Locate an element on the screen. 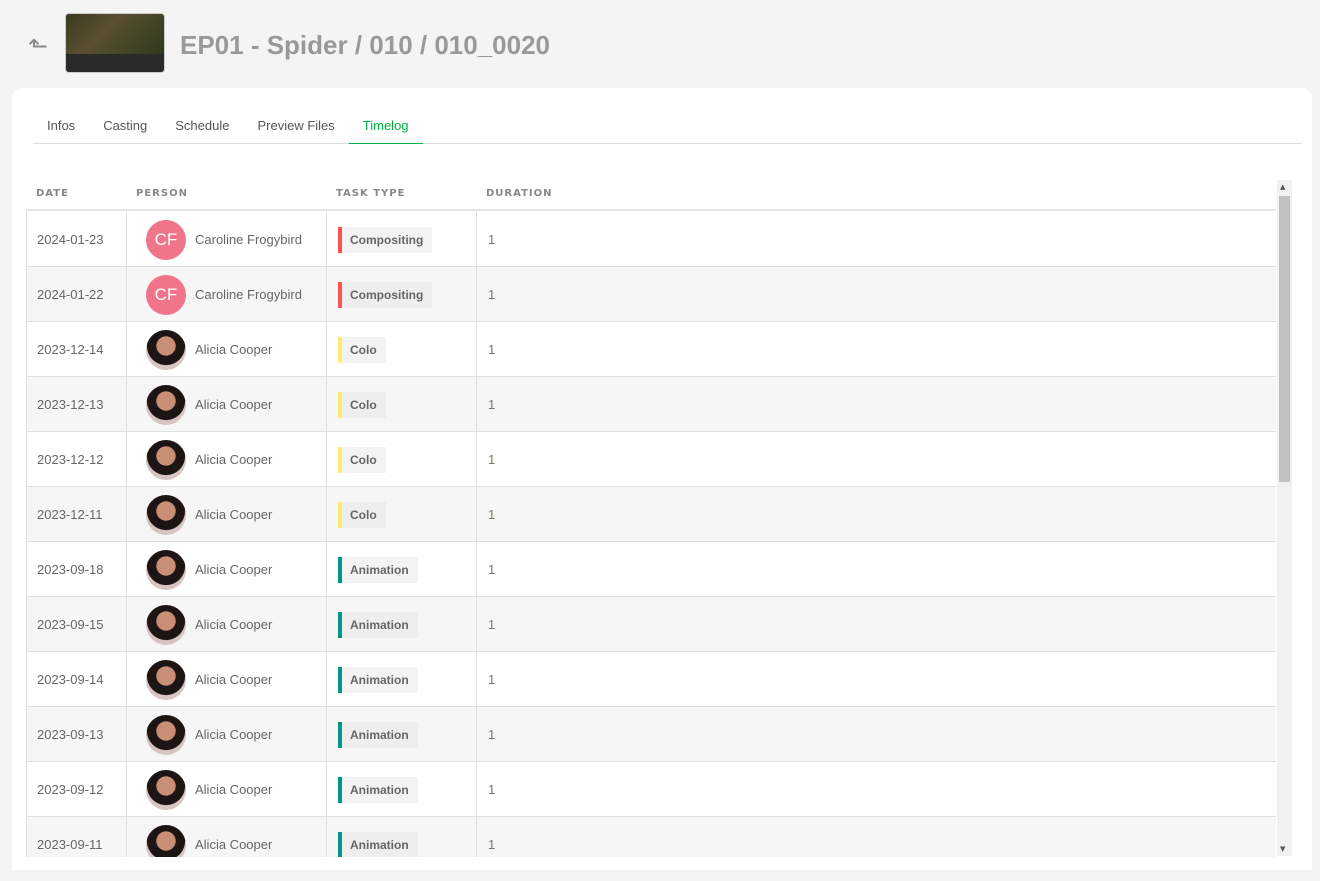 This screenshot has width=1320, height=881. back-arrow-icon: ⬑ is located at coordinates (40, 46).